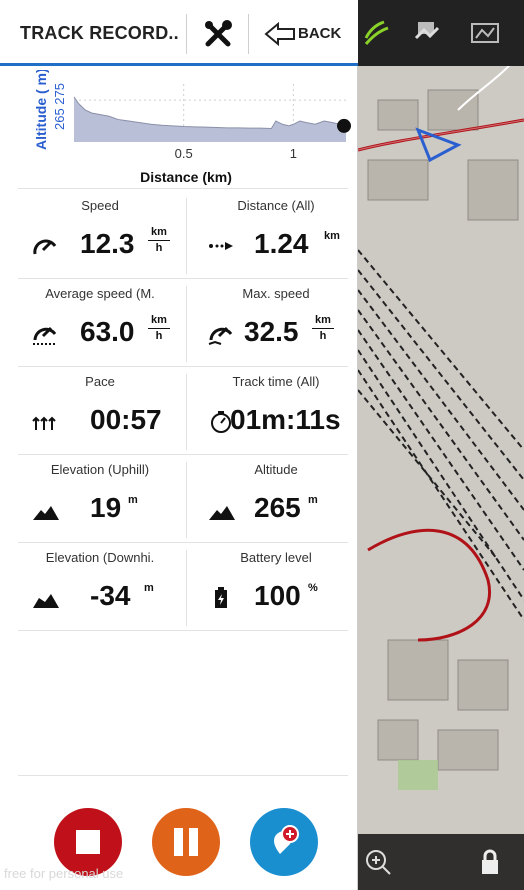  I want to click on add-waypoint-icon, so click(286, 839).